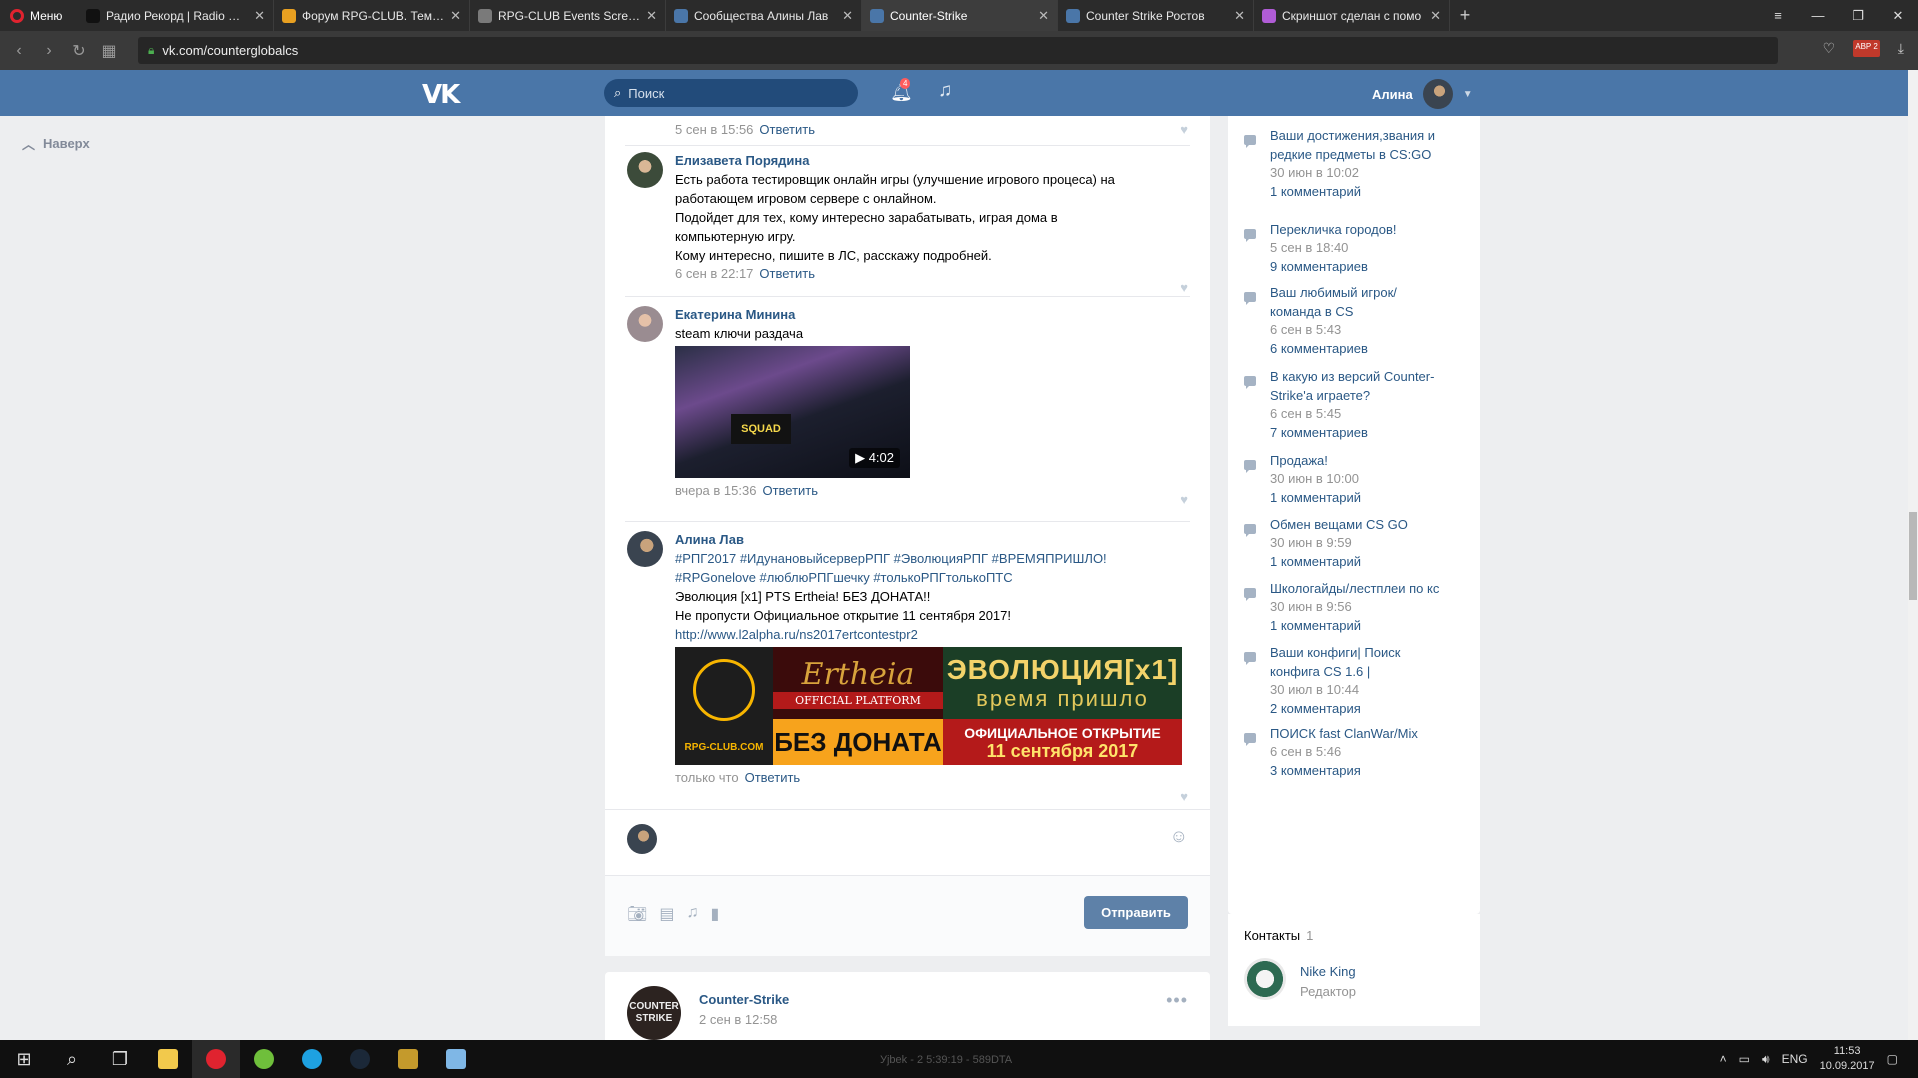 The width and height of the screenshot is (1918, 1078). Describe the element at coordinates (654, 1013) in the screenshot. I see `community-avatar: COUNTER STRIKE` at that location.